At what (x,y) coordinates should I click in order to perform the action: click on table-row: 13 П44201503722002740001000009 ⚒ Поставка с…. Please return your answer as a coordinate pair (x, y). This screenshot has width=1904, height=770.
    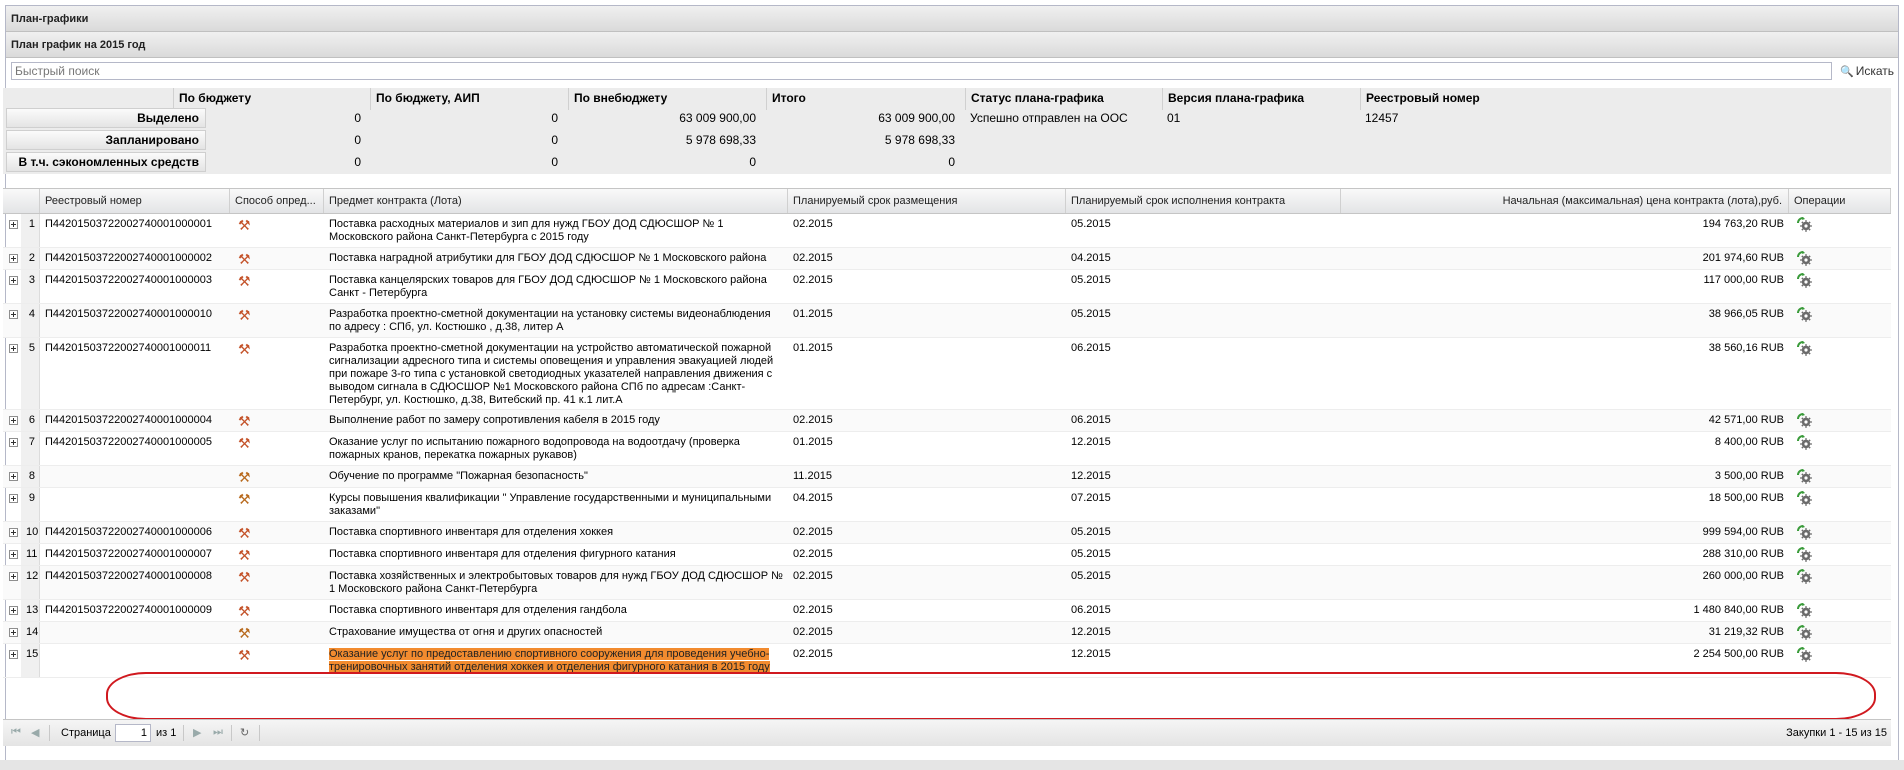
    Looking at the image, I should click on (947, 611).